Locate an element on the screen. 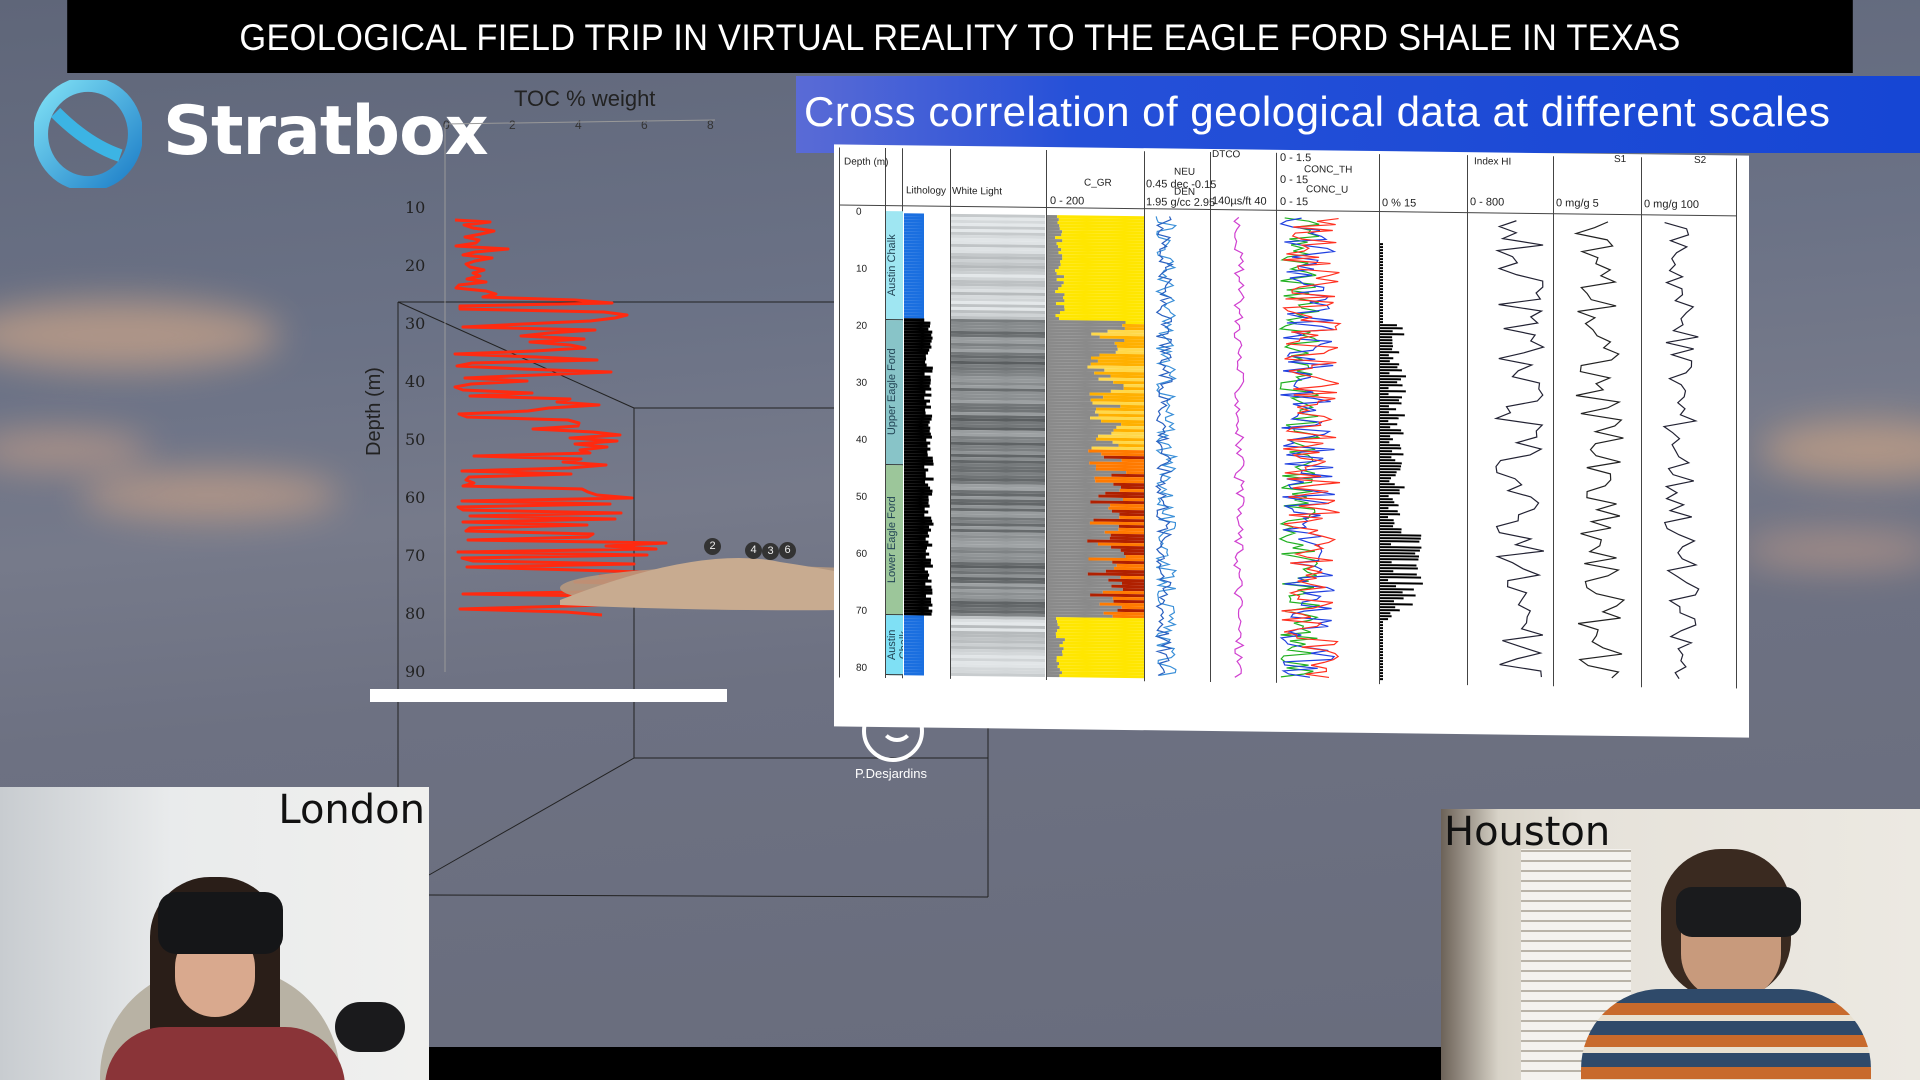 This screenshot has width=1920, height=1080. hi-curve is located at coordinates (1519, 449).